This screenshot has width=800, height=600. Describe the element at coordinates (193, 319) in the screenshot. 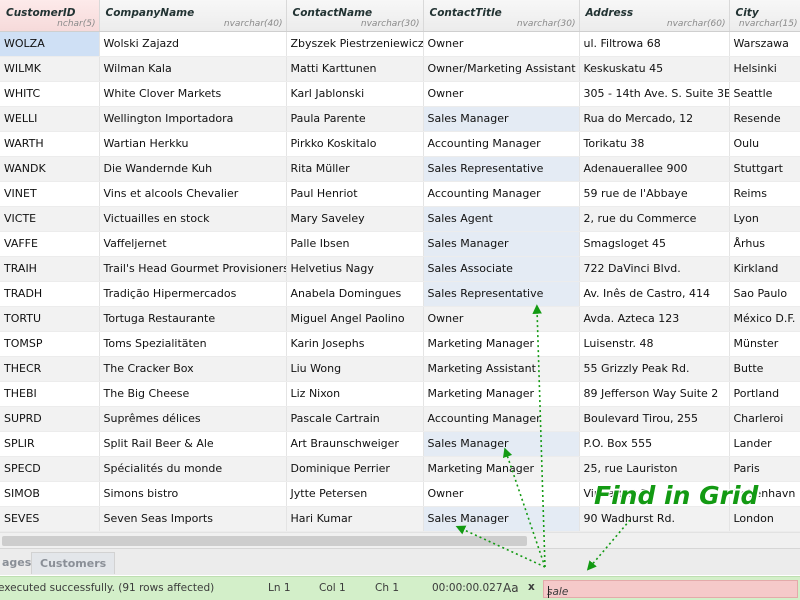

I see `table-cell: Tortuga Restaurante` at that location.